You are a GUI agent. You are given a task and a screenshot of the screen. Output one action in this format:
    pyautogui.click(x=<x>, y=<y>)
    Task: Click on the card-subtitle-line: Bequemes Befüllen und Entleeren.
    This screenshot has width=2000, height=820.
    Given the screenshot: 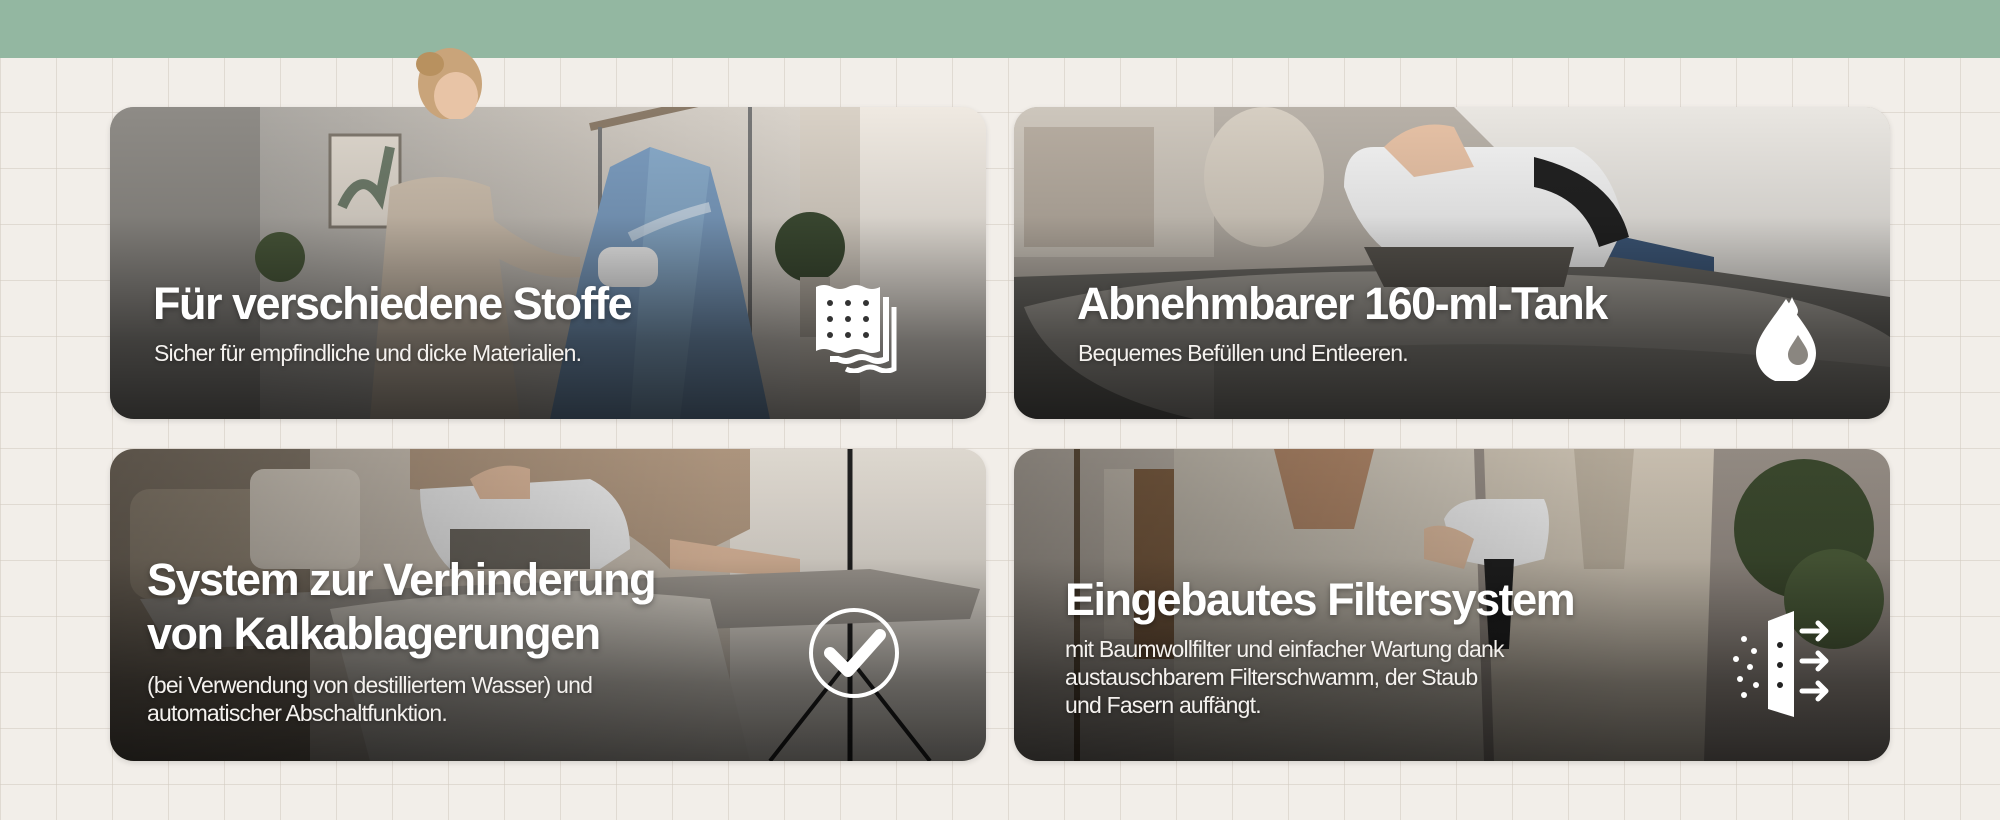 What is the action you would take?
    pyautogui.click(x=1243, y=353)
    